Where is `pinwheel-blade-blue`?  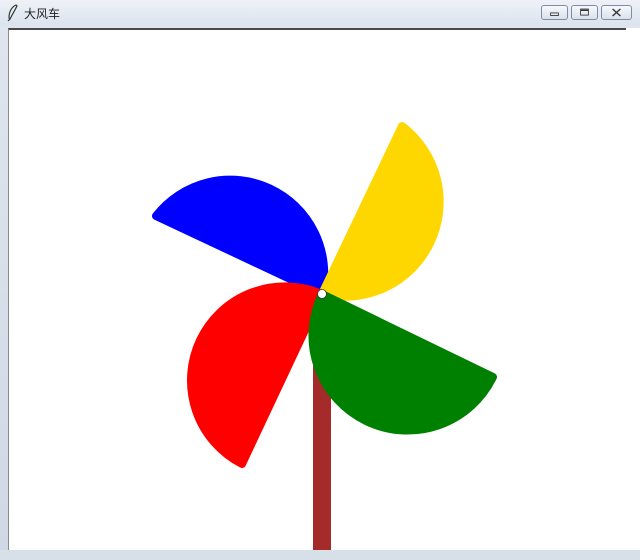 pinwheel-blade-blue is located at coordinates (240, 236).